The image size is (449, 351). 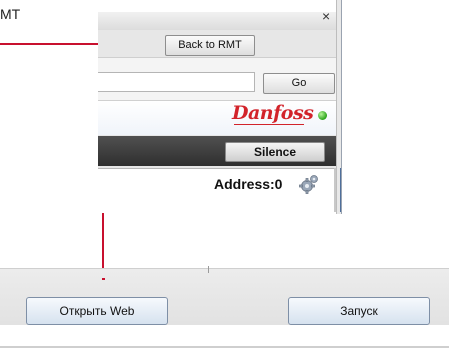 What do you see at coordinates (248, 184) in the screenshot?
I see `address-label: Address:0` at bounding box center [248, 184].